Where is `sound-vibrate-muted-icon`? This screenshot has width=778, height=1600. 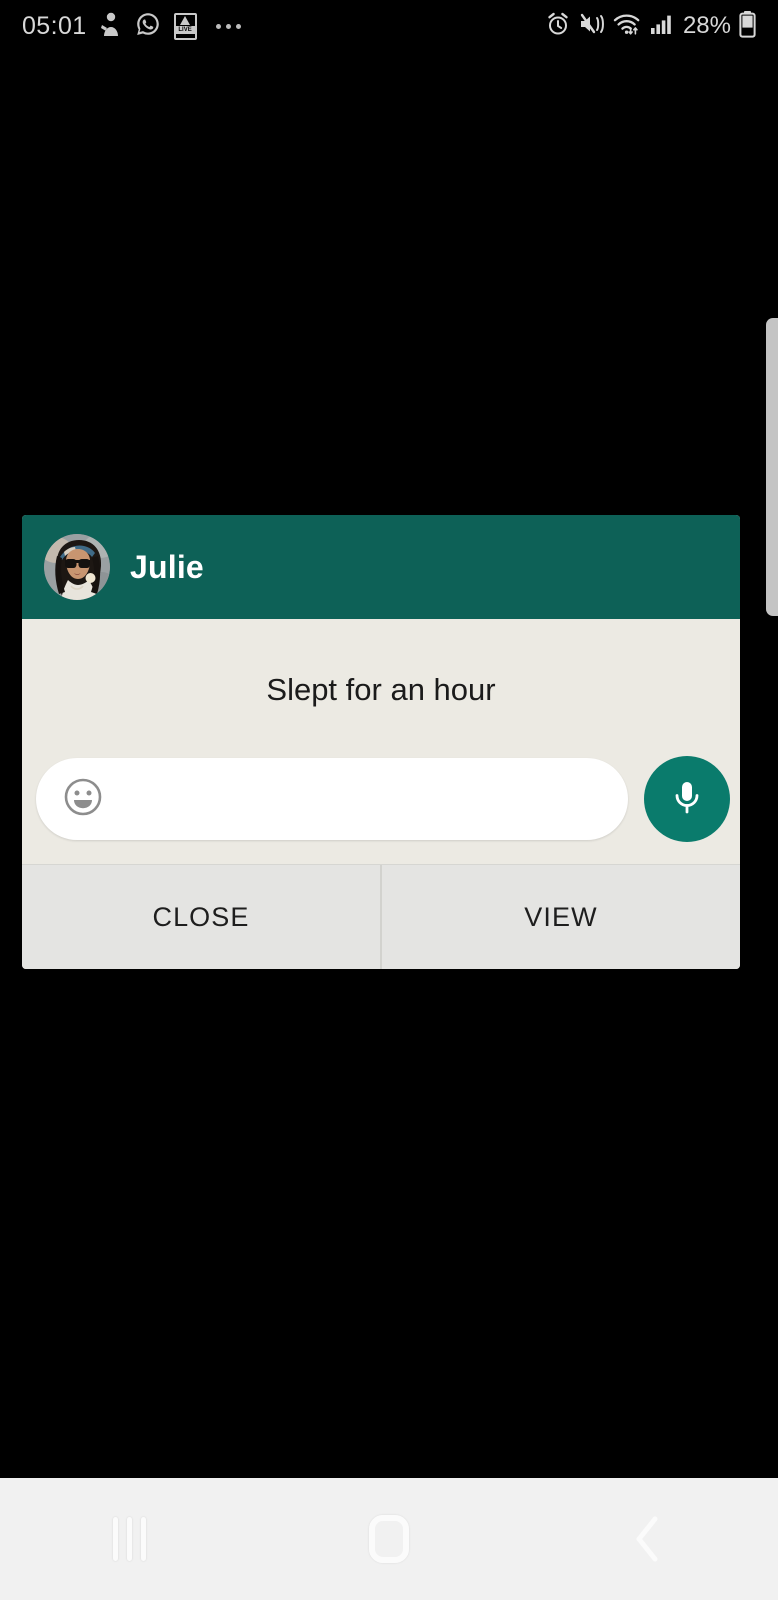
sound-vibrate-muted-icon is located at coordinates (592, 26).